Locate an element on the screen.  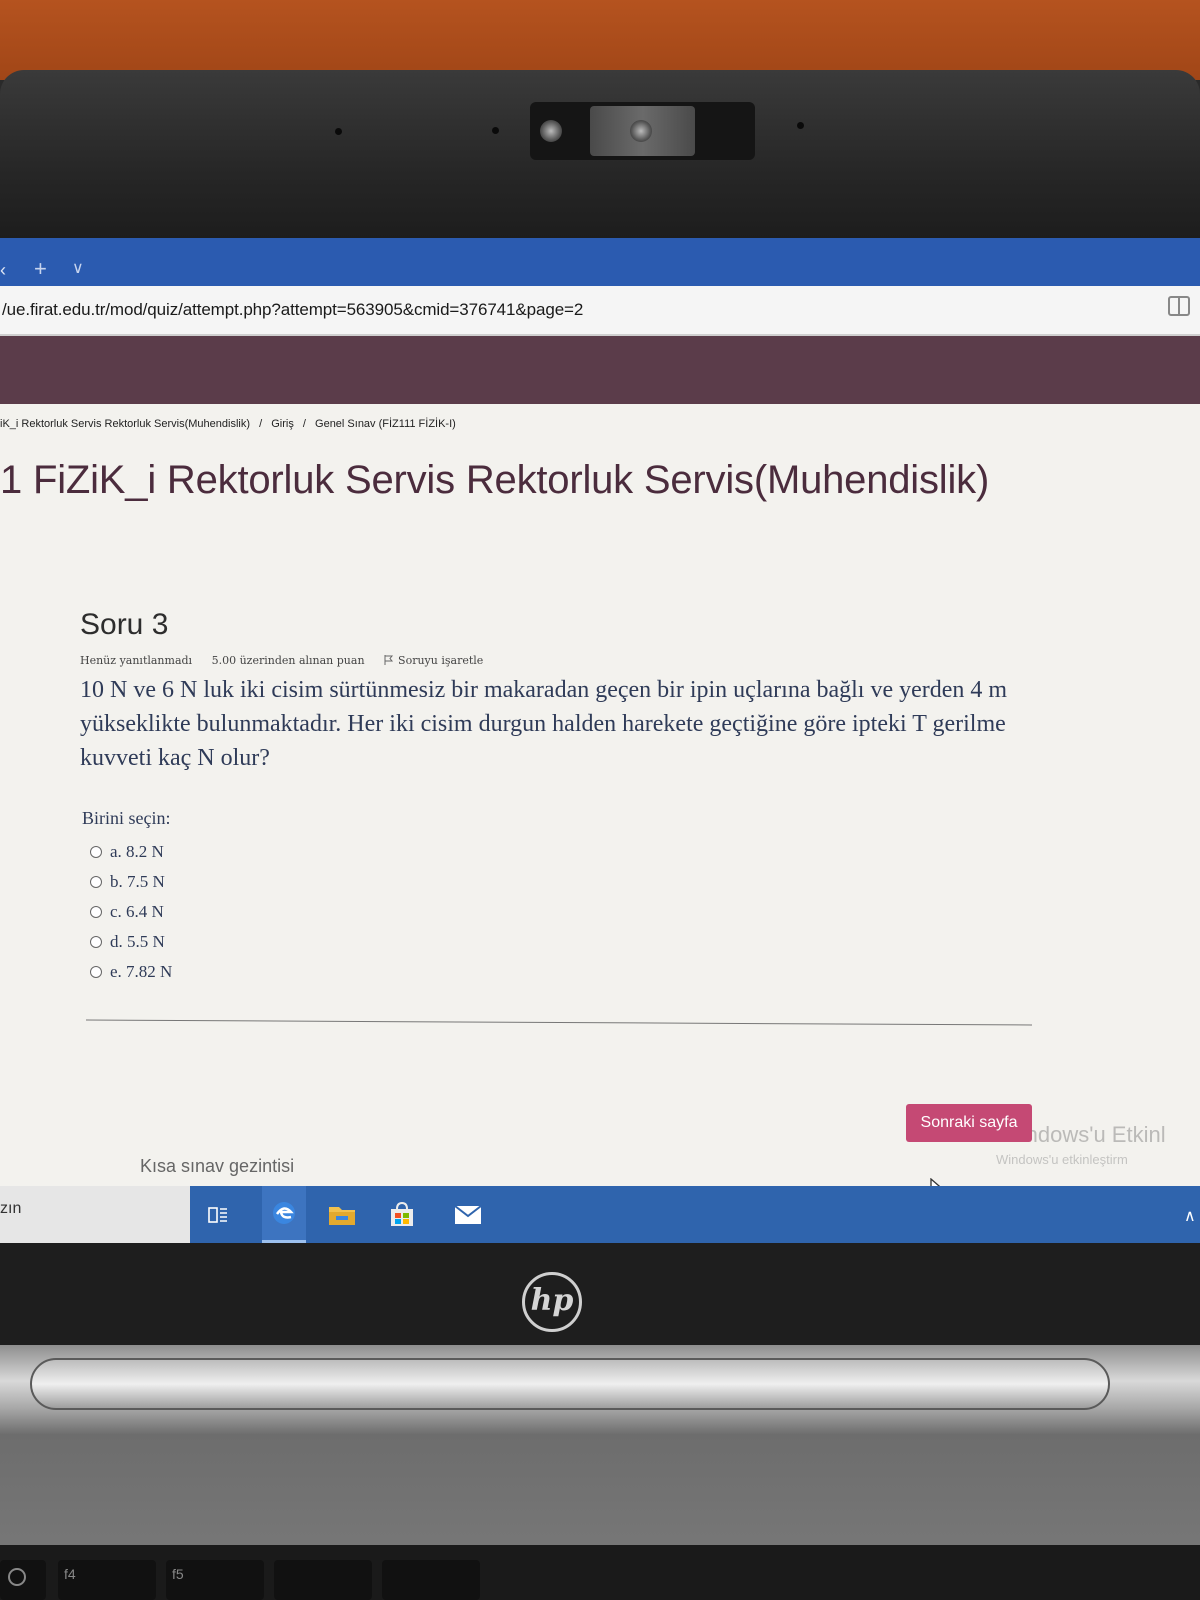
browser-tab-bar: ‹ + ∨ is located at coordinates (600, 262).